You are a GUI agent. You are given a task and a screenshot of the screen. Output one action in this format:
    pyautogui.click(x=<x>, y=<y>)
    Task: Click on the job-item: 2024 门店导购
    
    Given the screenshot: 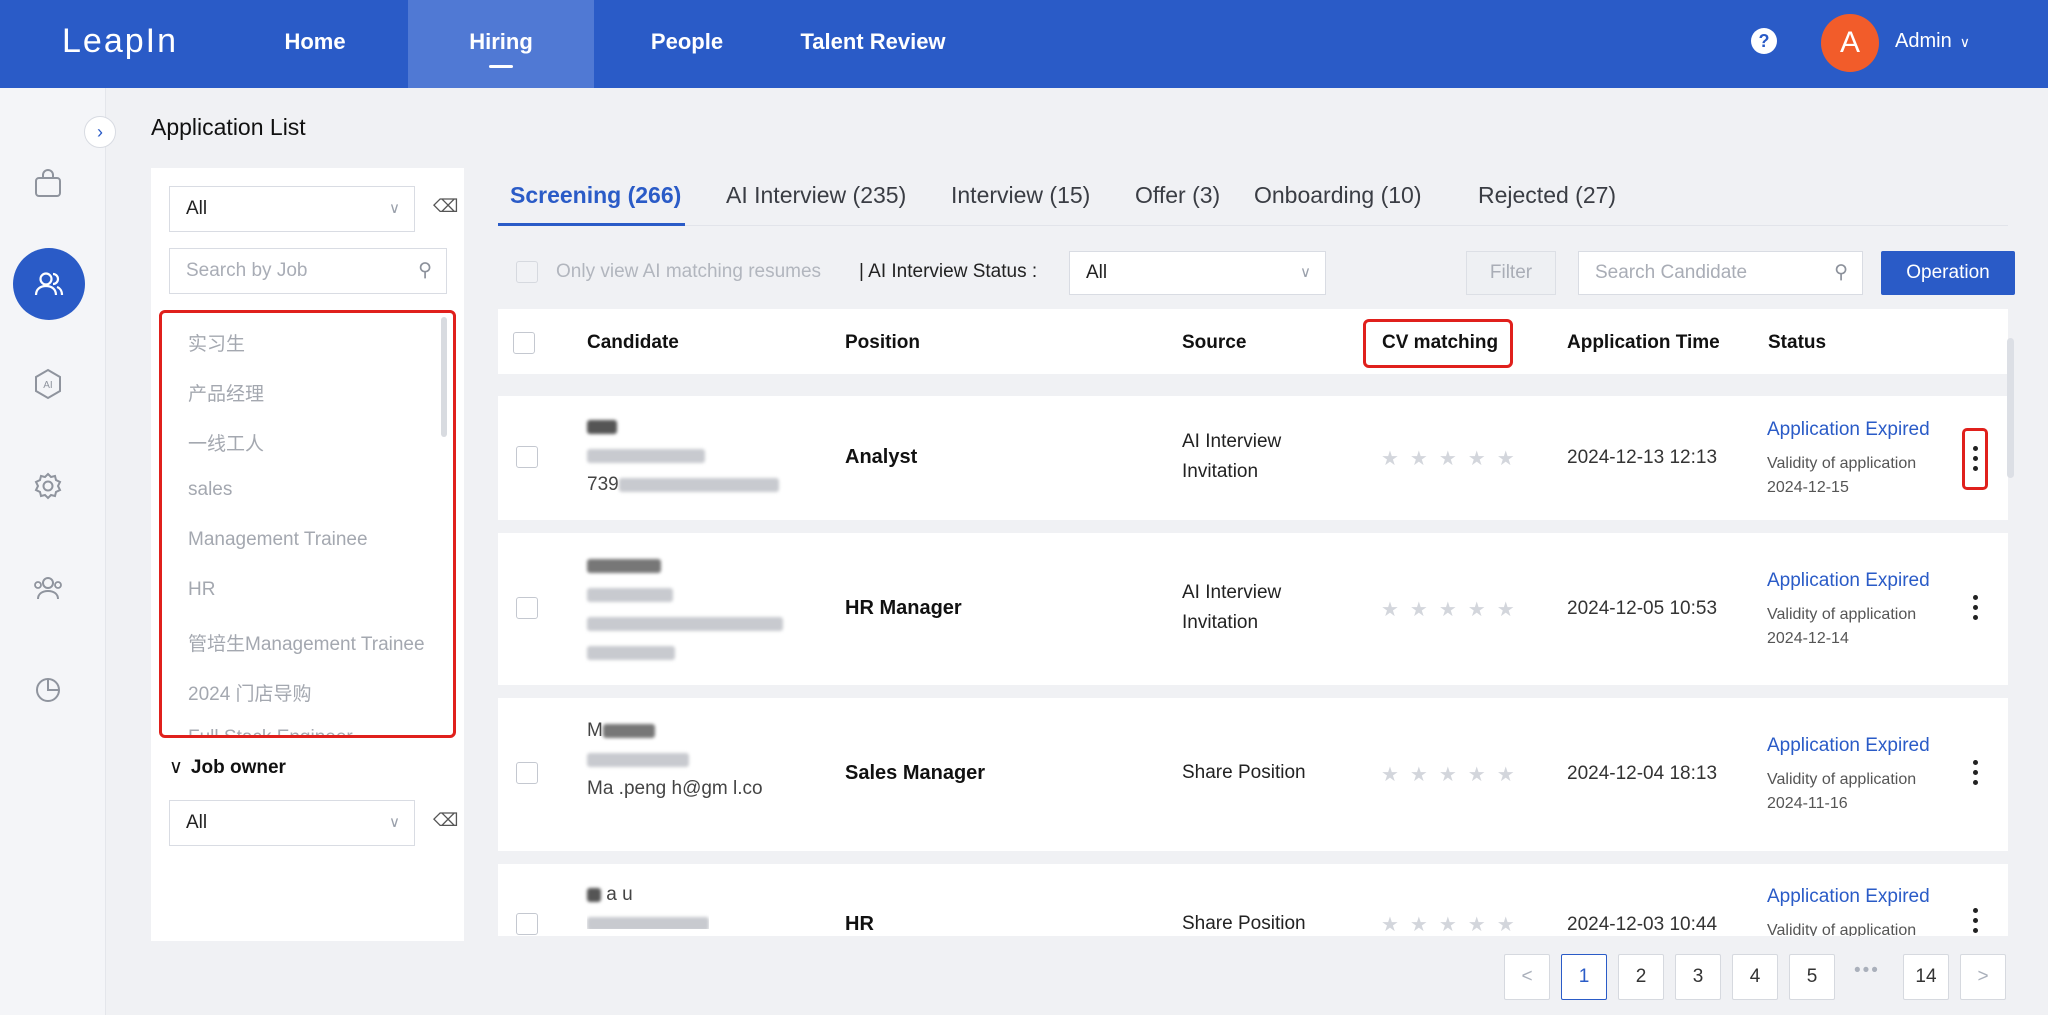 What is the action you would take?
    pyautogui.click(x=250, y=692)
    